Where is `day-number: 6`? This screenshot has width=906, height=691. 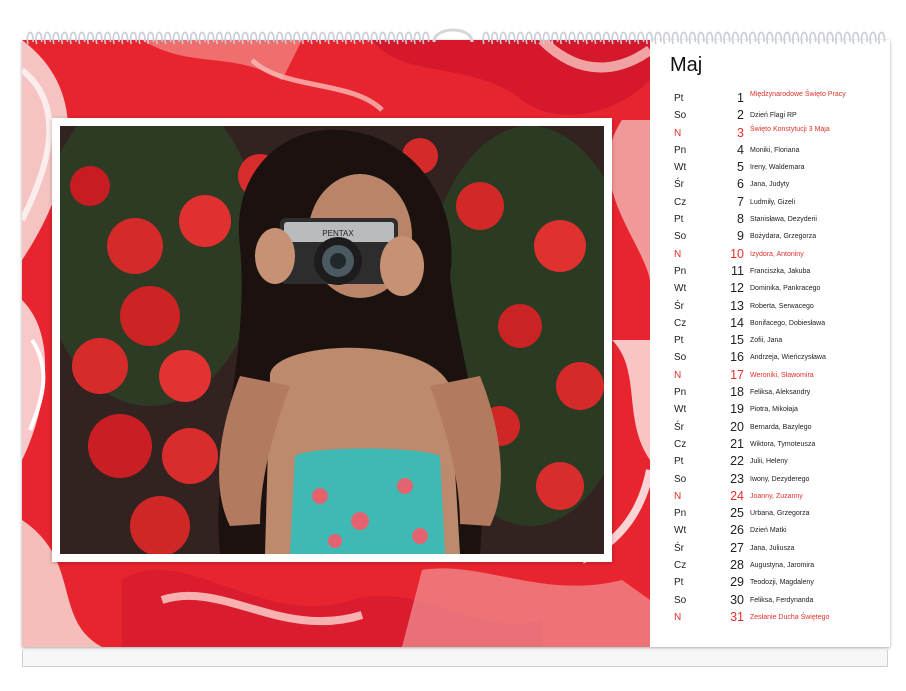 day-number: 6 is located at coordinates (740, 184).